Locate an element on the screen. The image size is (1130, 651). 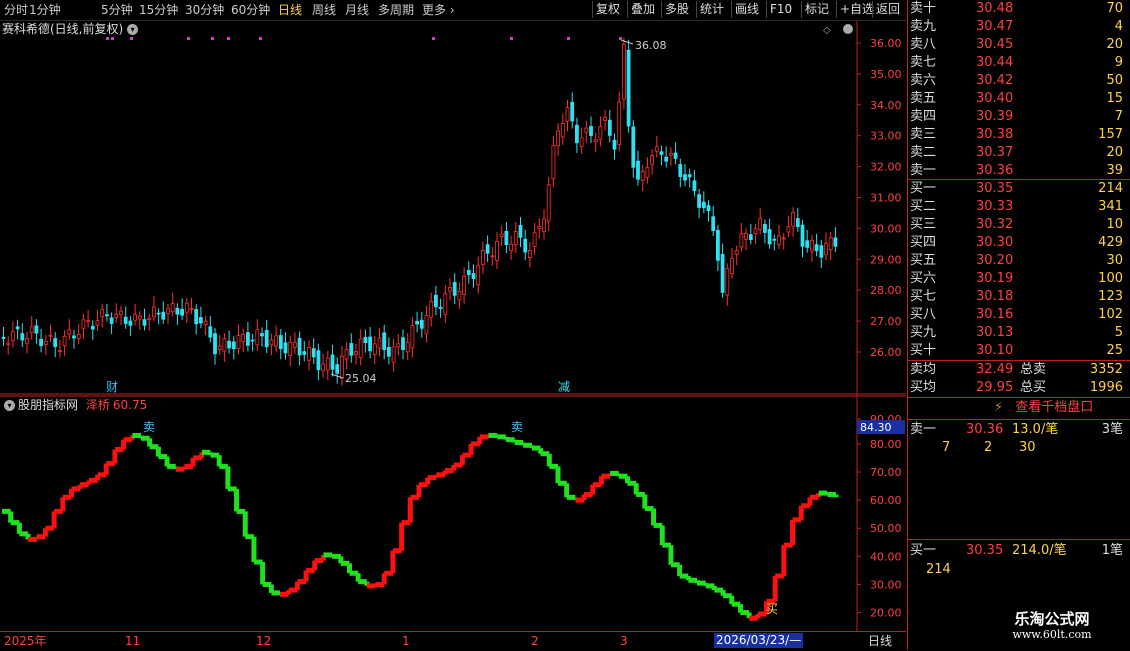
ask-row: 卖八 30.45 20 is located at coordinates (1019, 45).